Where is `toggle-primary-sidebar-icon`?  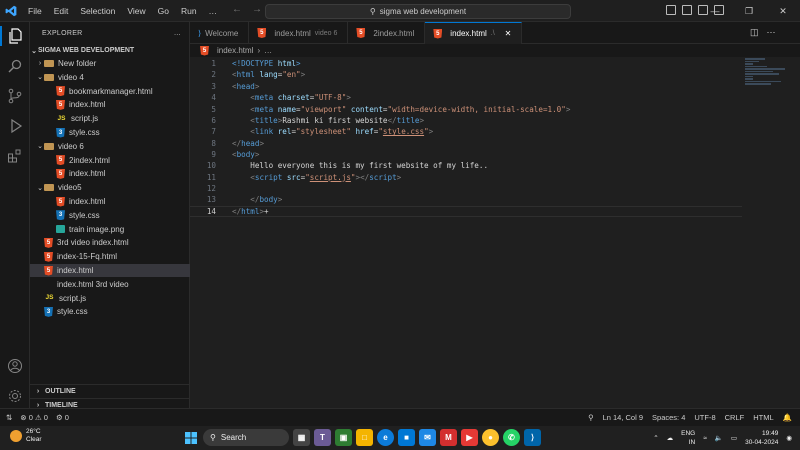
toggle-primary-sidebar-icon is located at coordinates (671, 10).